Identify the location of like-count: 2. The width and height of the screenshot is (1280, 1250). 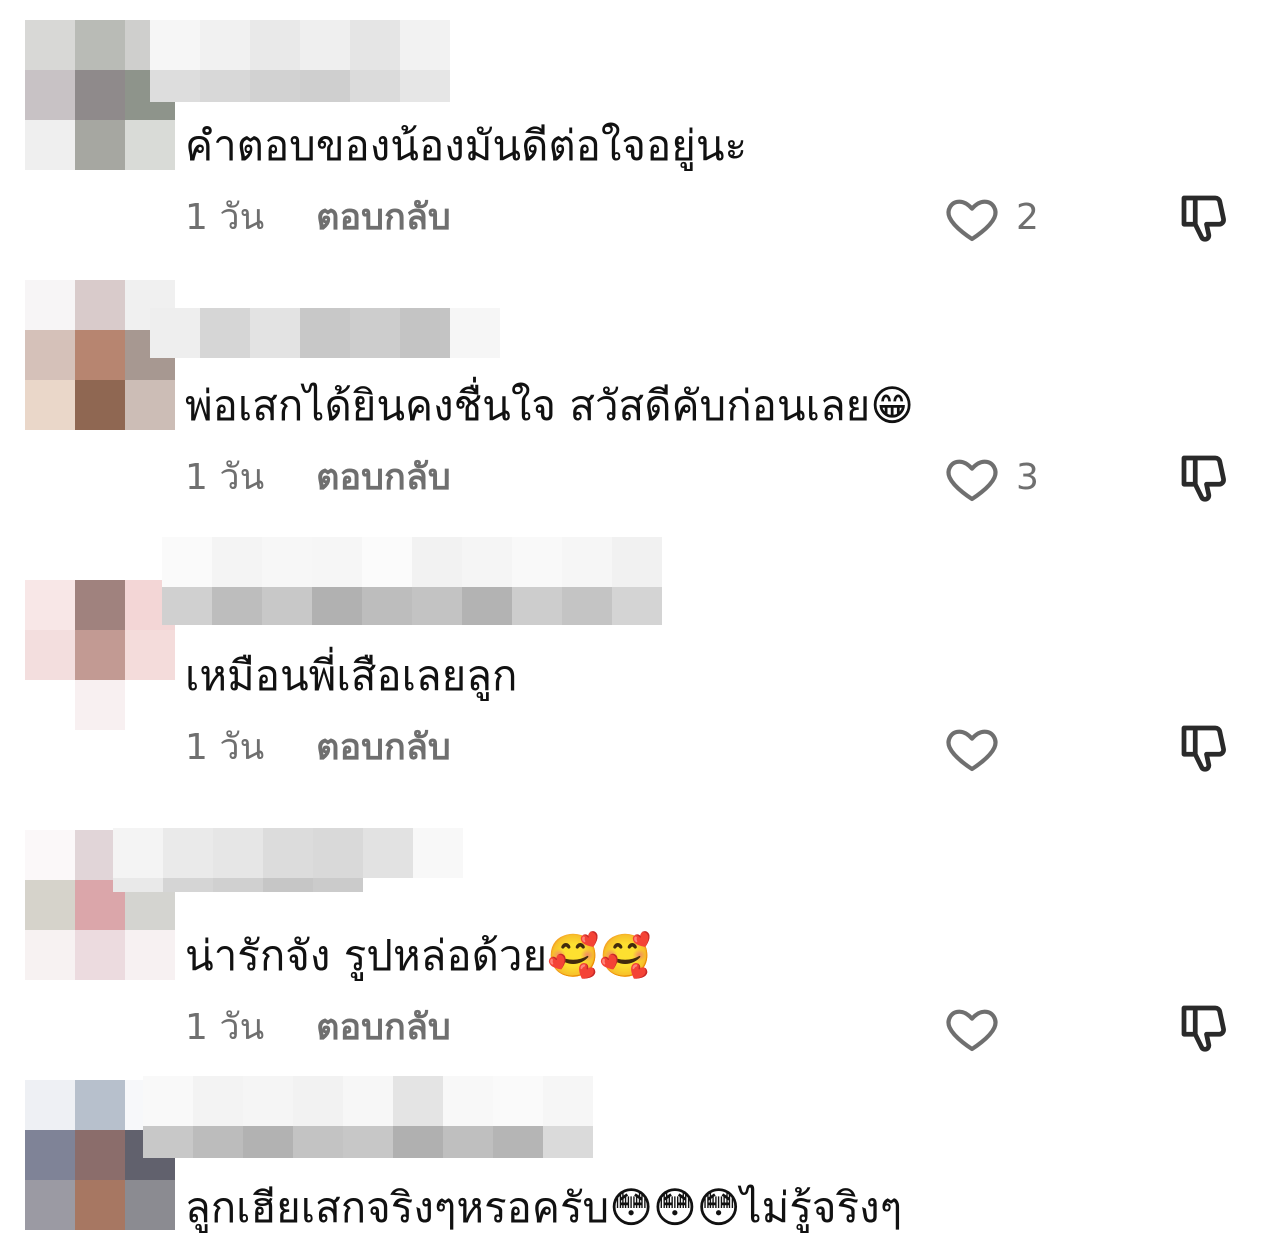
(1027, 217).